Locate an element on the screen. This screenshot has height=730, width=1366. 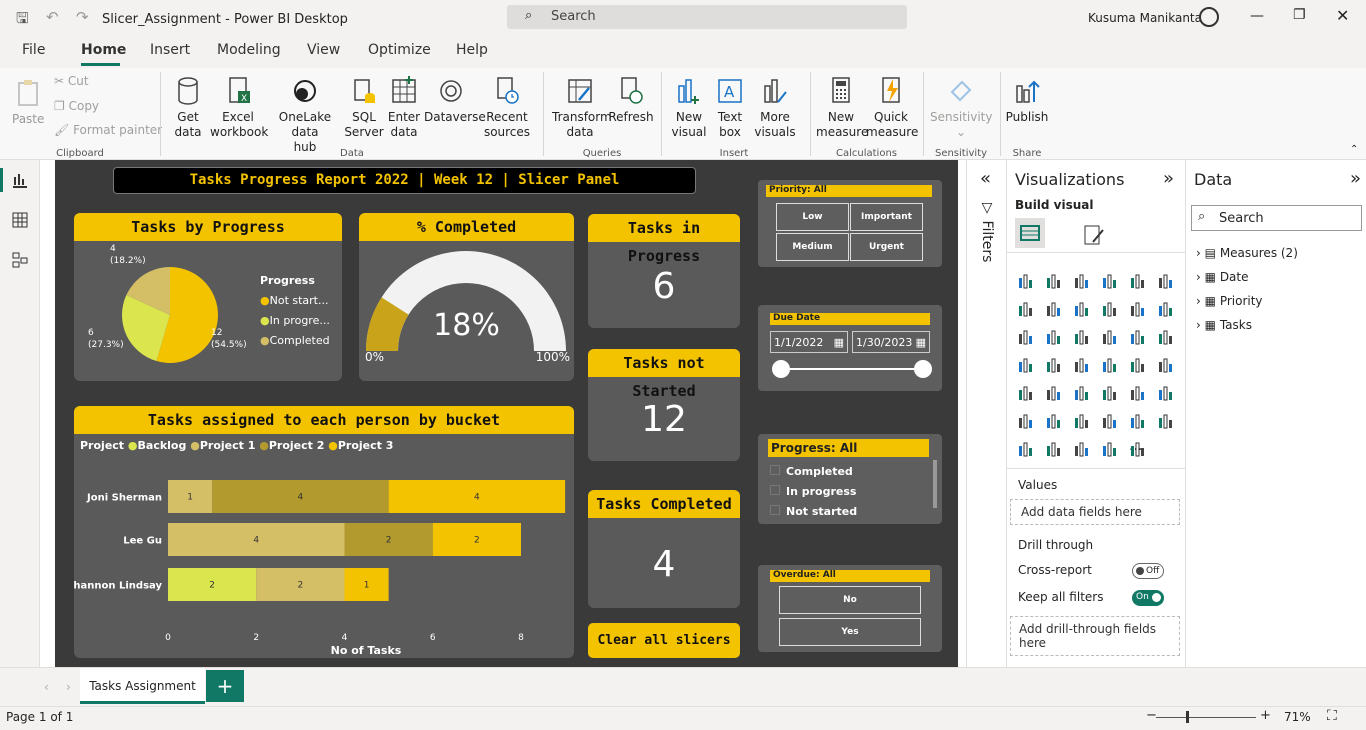
field-priority: › ▦ Priority is located at coordinates (1229, 301).